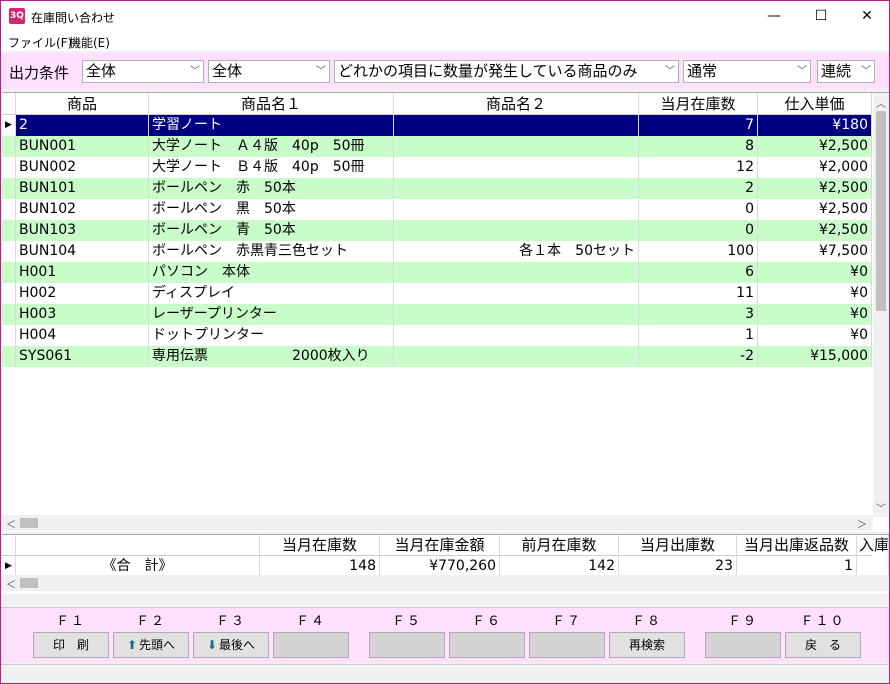 Image resolution: width=890 pixels, height=684 pixels. What do you see at coordinates (516, 104) in the screenshot?
I see `header-name2: 商品名２` at bounding box center [516, 104].